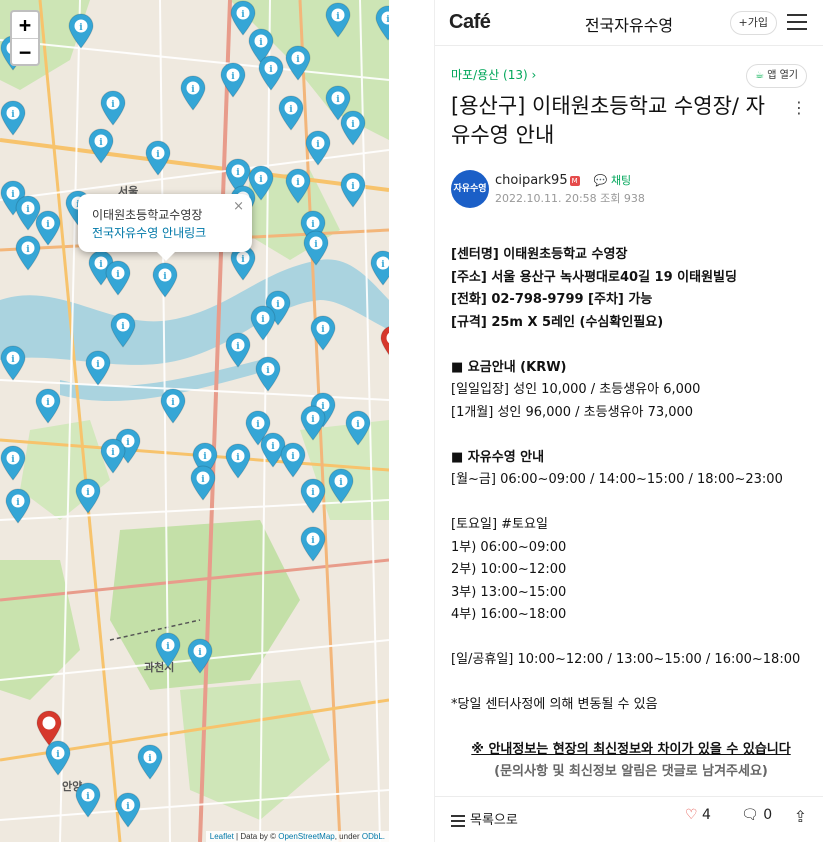 The width and height of the screenshot is (823, 842). Describe the element at coordinates (797, 24) in the screenshot. I see `hamburger-menu-icon` at that location.